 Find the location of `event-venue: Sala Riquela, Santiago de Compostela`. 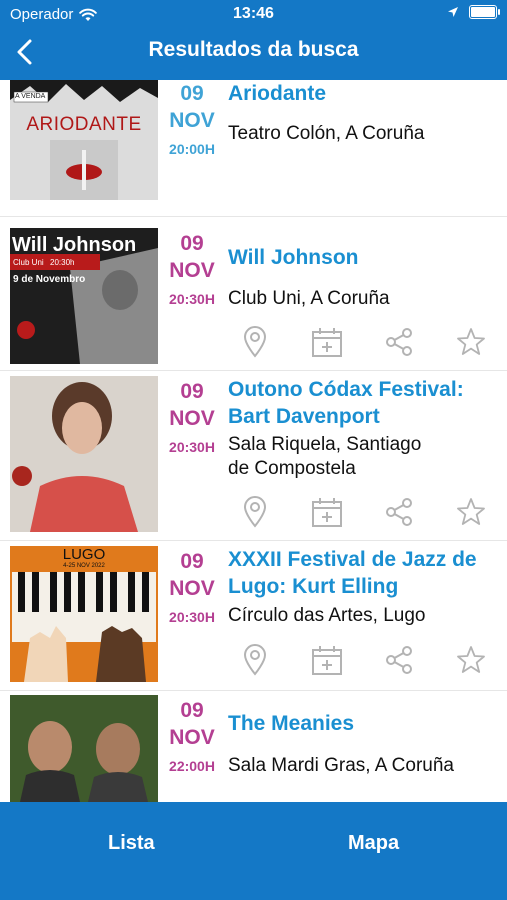

event-venue: Sala Riquela, Santiago de Compostela is located at coordinates (364, 457).